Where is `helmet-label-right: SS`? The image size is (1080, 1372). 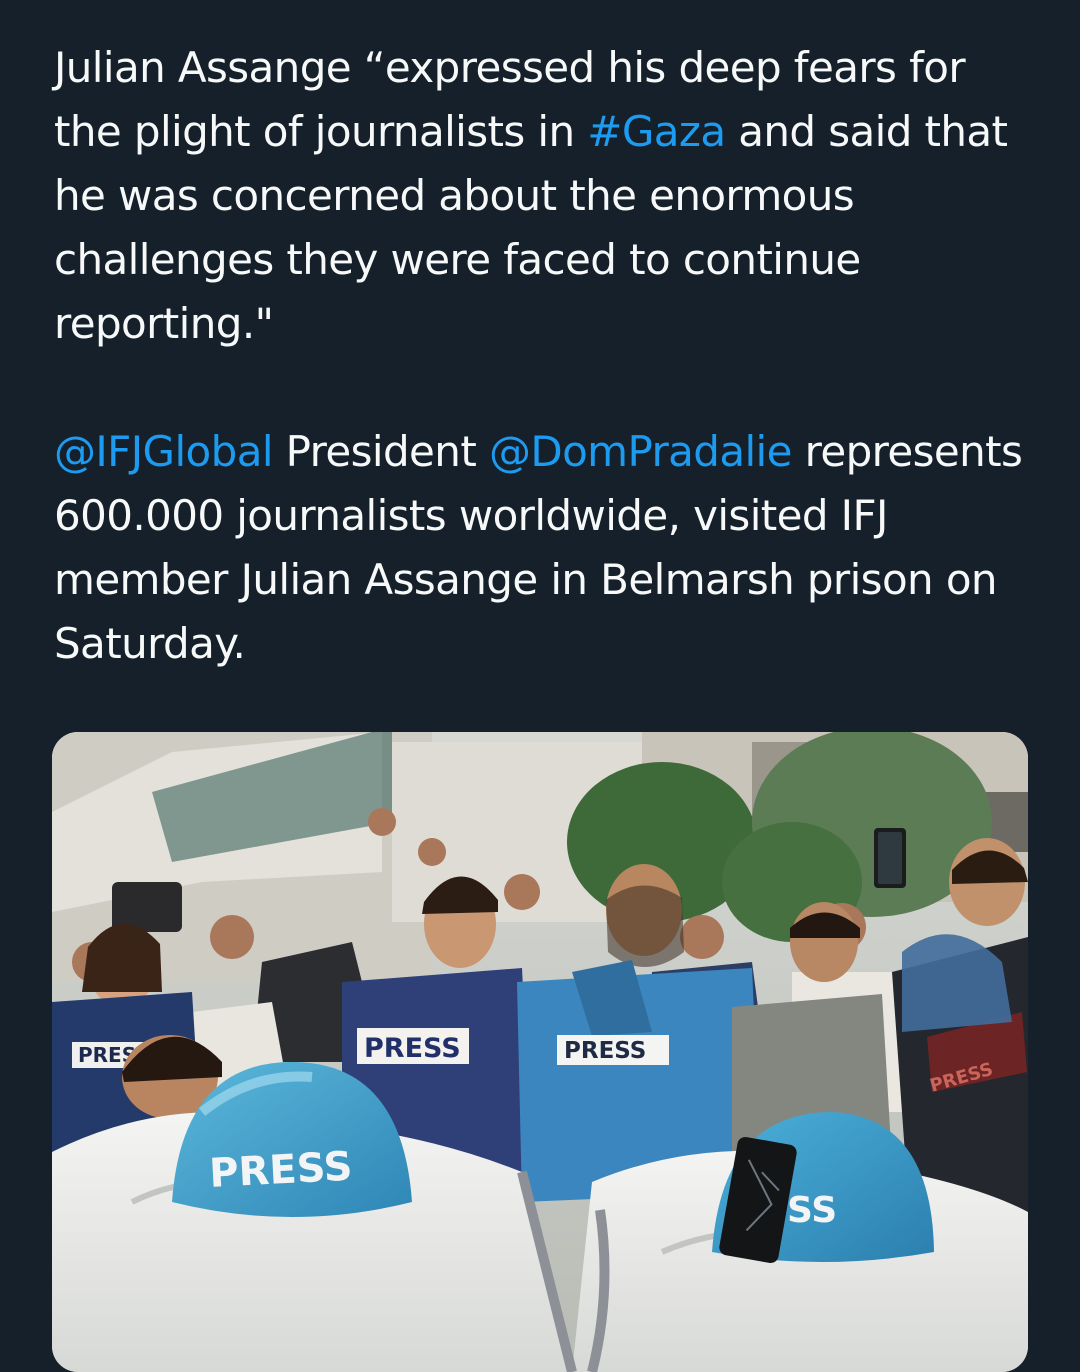
helmet-label-right: SS is located at coordinates (812, 1210).